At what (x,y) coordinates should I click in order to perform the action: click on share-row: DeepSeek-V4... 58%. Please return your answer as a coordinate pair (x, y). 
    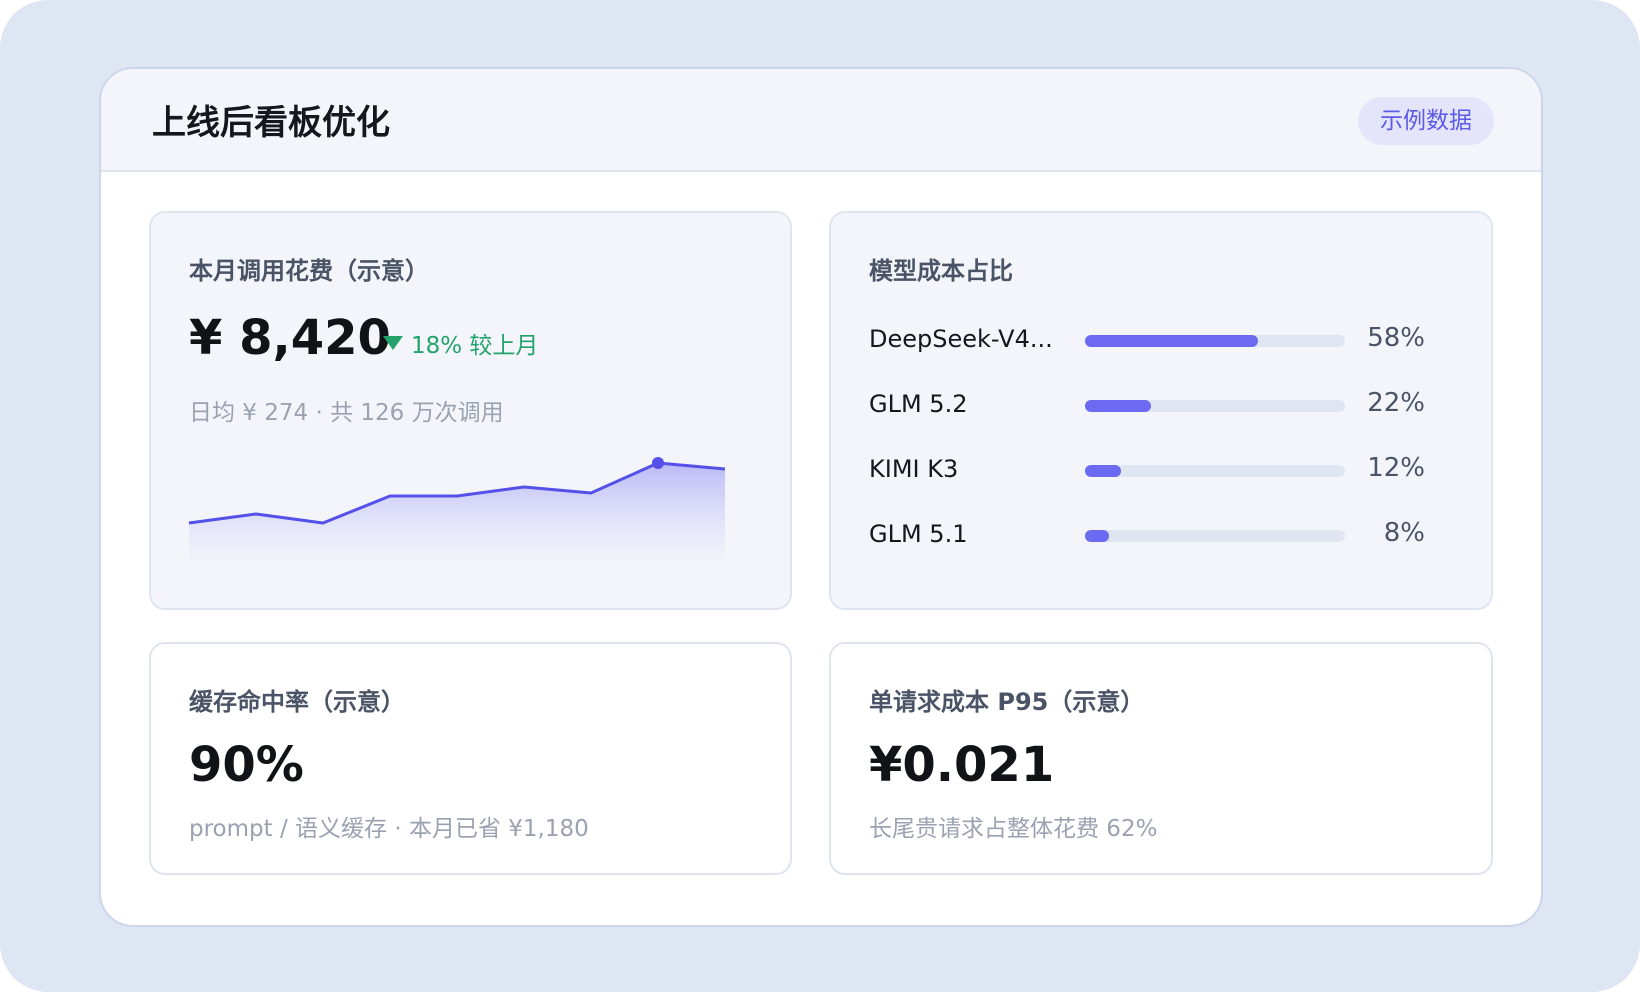
    Looking at the image, I should click on (1169, 341).